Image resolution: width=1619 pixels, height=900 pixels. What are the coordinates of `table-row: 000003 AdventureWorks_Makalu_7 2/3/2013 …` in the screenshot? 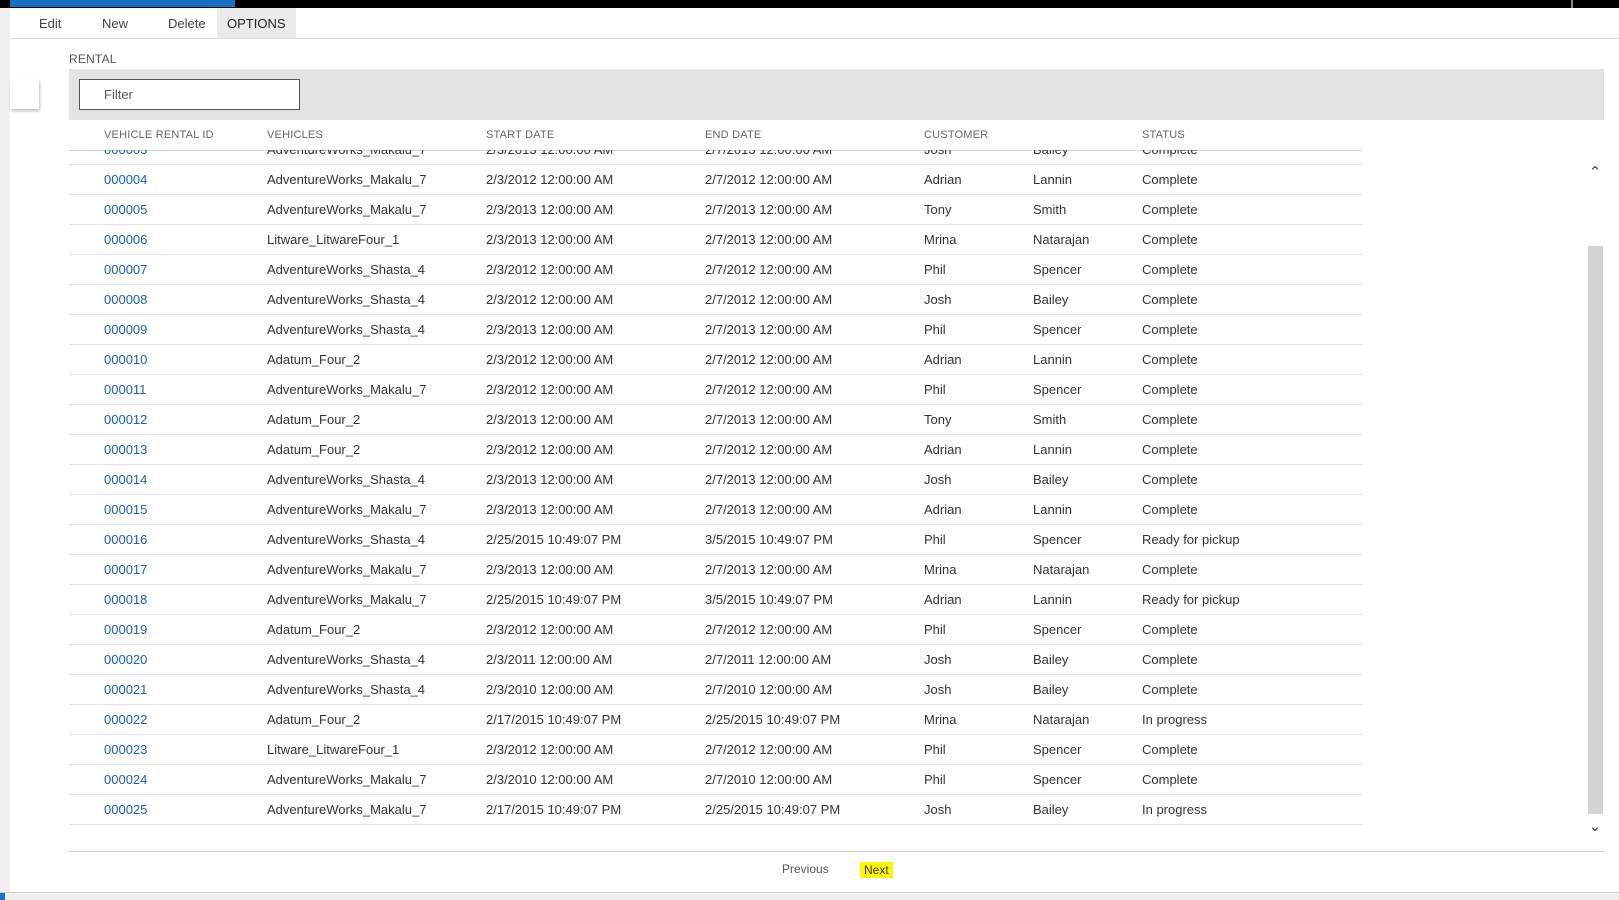 It's located at (715, 157).